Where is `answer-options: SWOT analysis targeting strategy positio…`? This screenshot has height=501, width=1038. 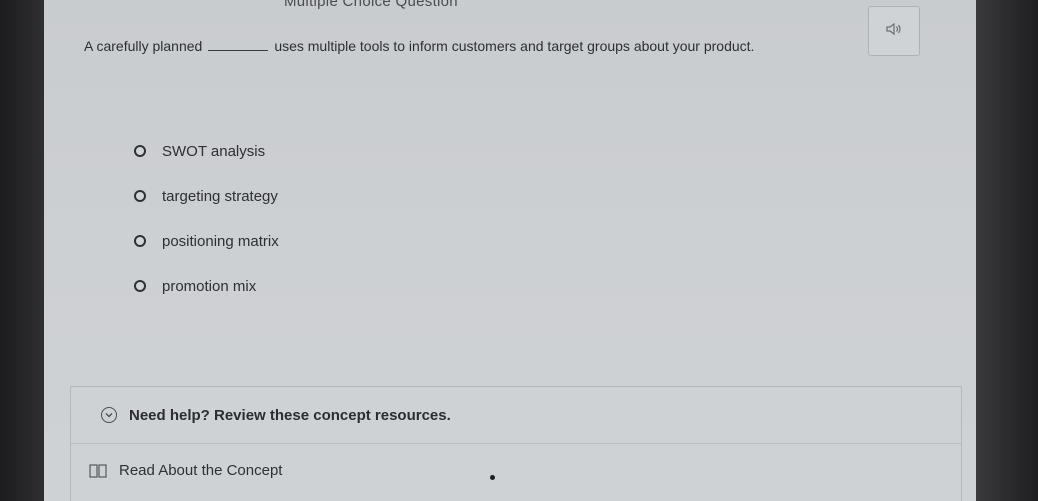
answer-options: SWOT analysis targeting strategy positio… is located at coordinates (206, 230).